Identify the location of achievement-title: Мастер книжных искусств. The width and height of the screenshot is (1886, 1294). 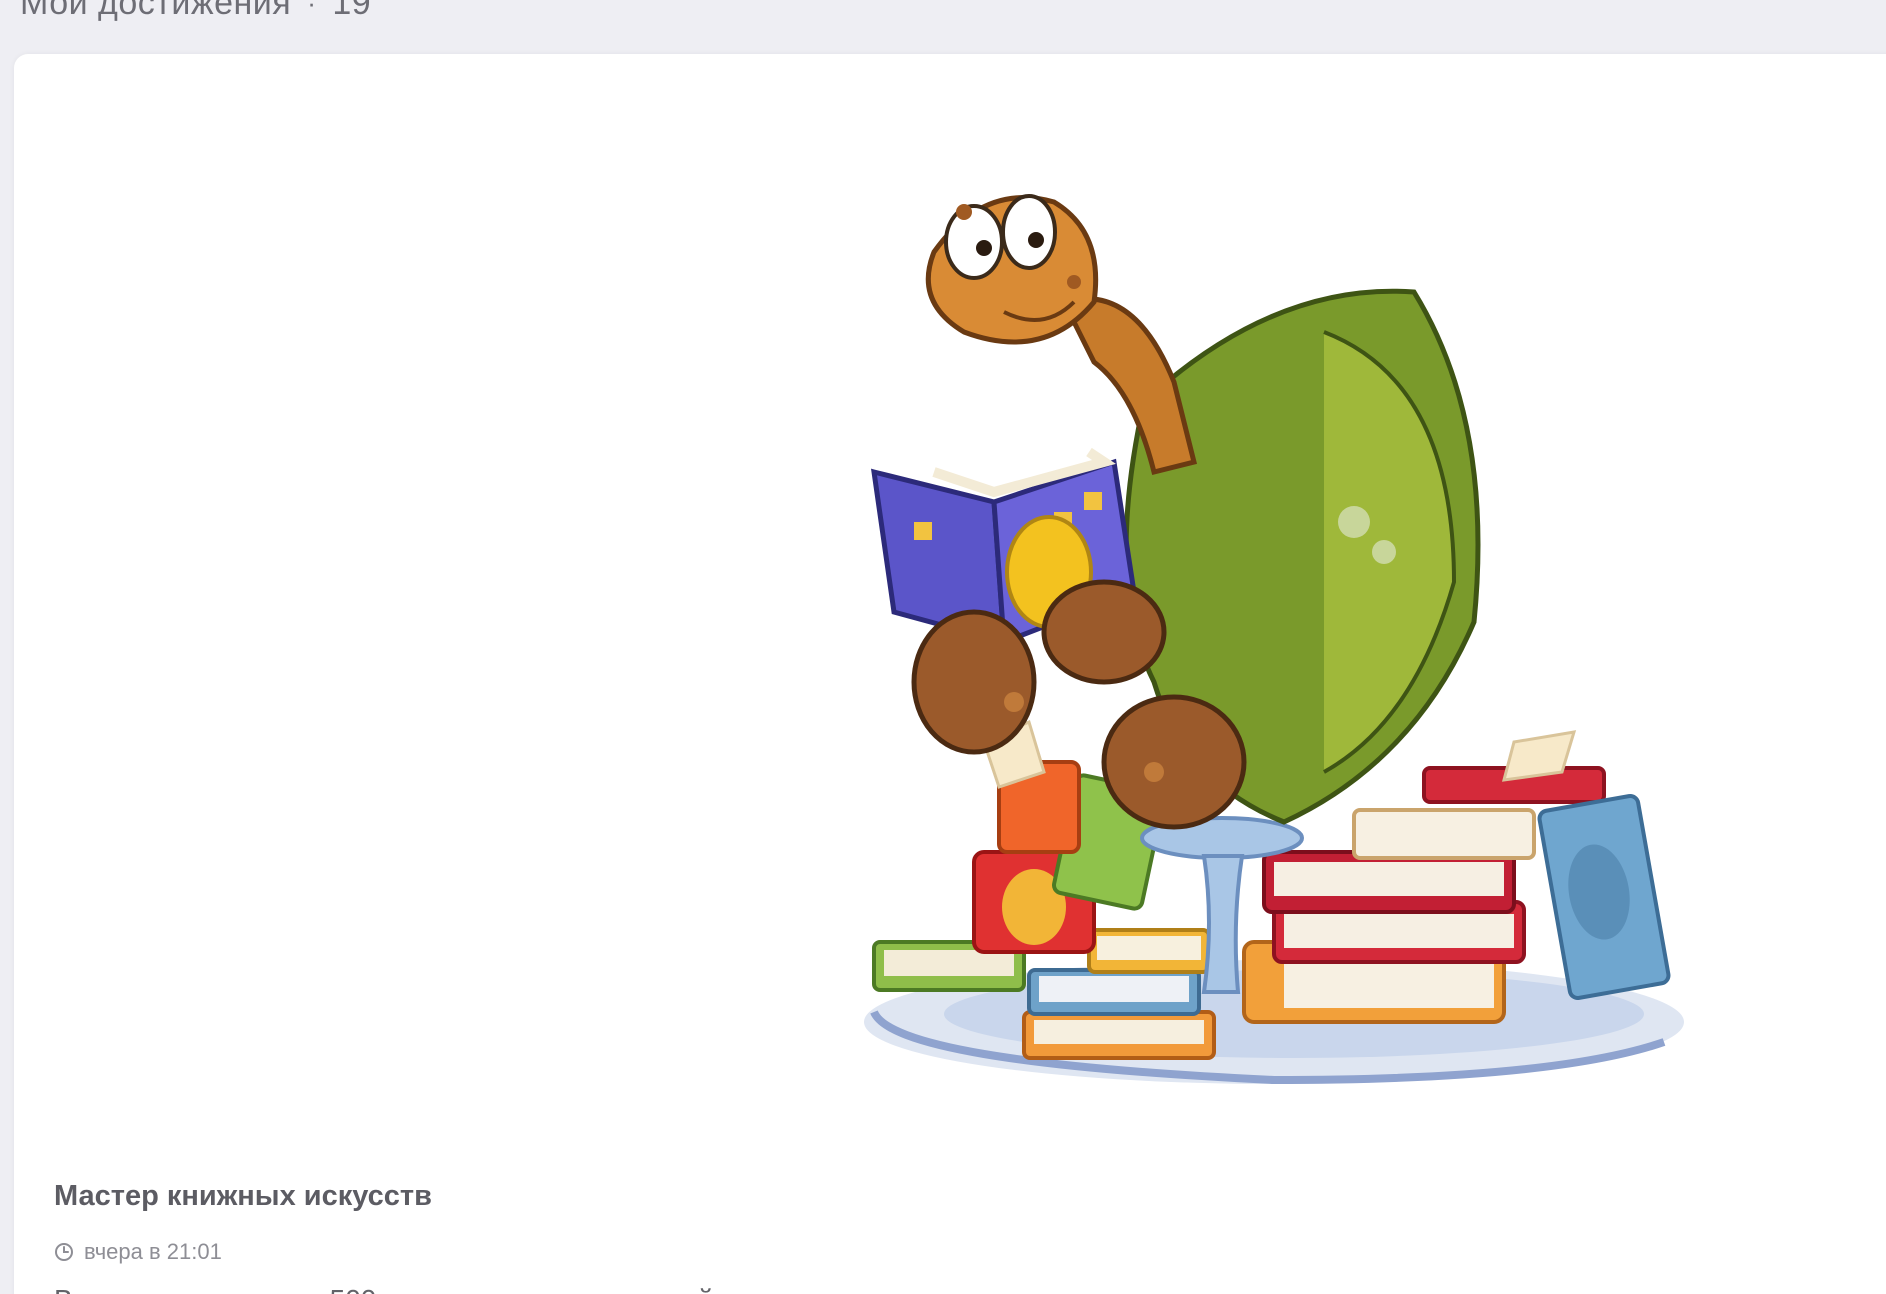
(243, 1196).